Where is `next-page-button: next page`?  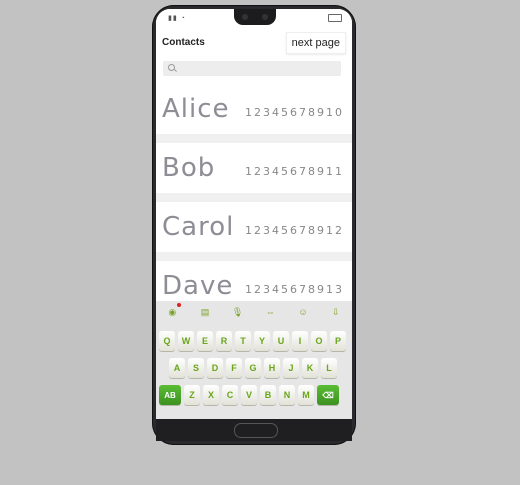 next-page-button: next page is located at coordinates (315, 43).